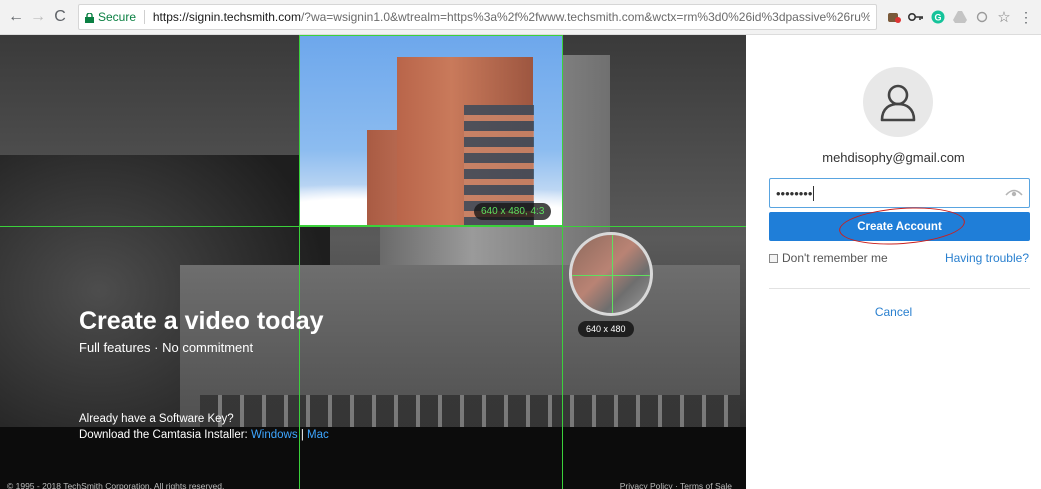 The height and width of the screenshot is (489, 1041). Describe the element at coordinates (893, 312) in the screenshot. I see `cancel-link: Cancel` at that location.